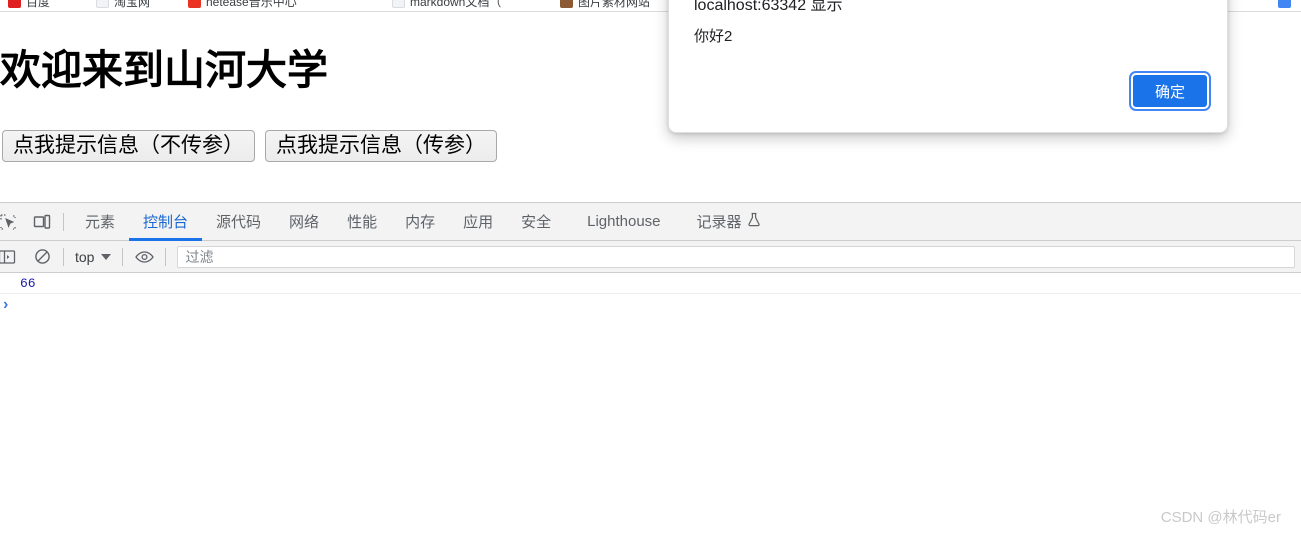 The width and height of the screenshot is (1301, 536). What do you see at coordinates (362, 222) in the screenshot?
I see `tab-performance: 性能` at bounding box center [362, 222].